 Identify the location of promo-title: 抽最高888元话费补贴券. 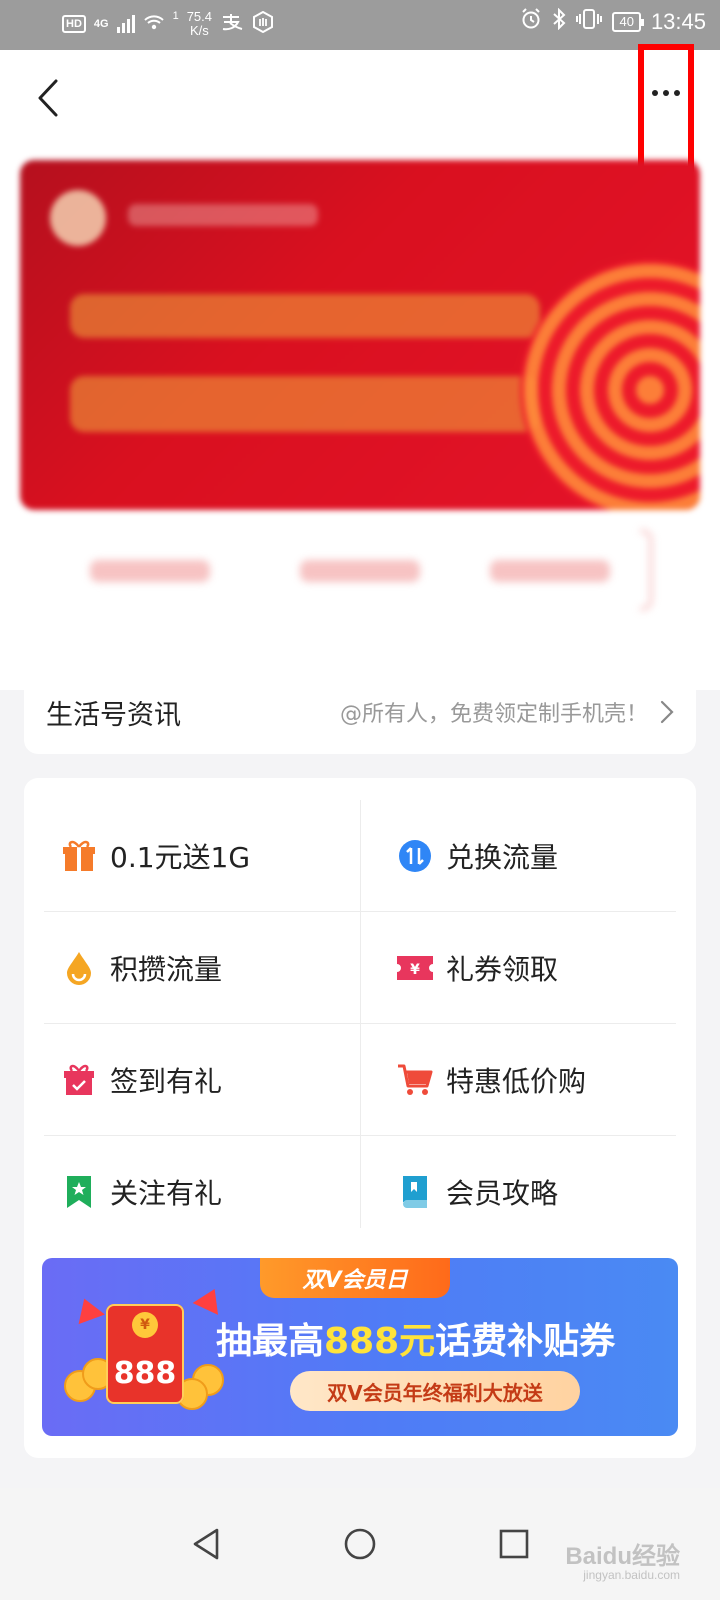
(415, 1338).